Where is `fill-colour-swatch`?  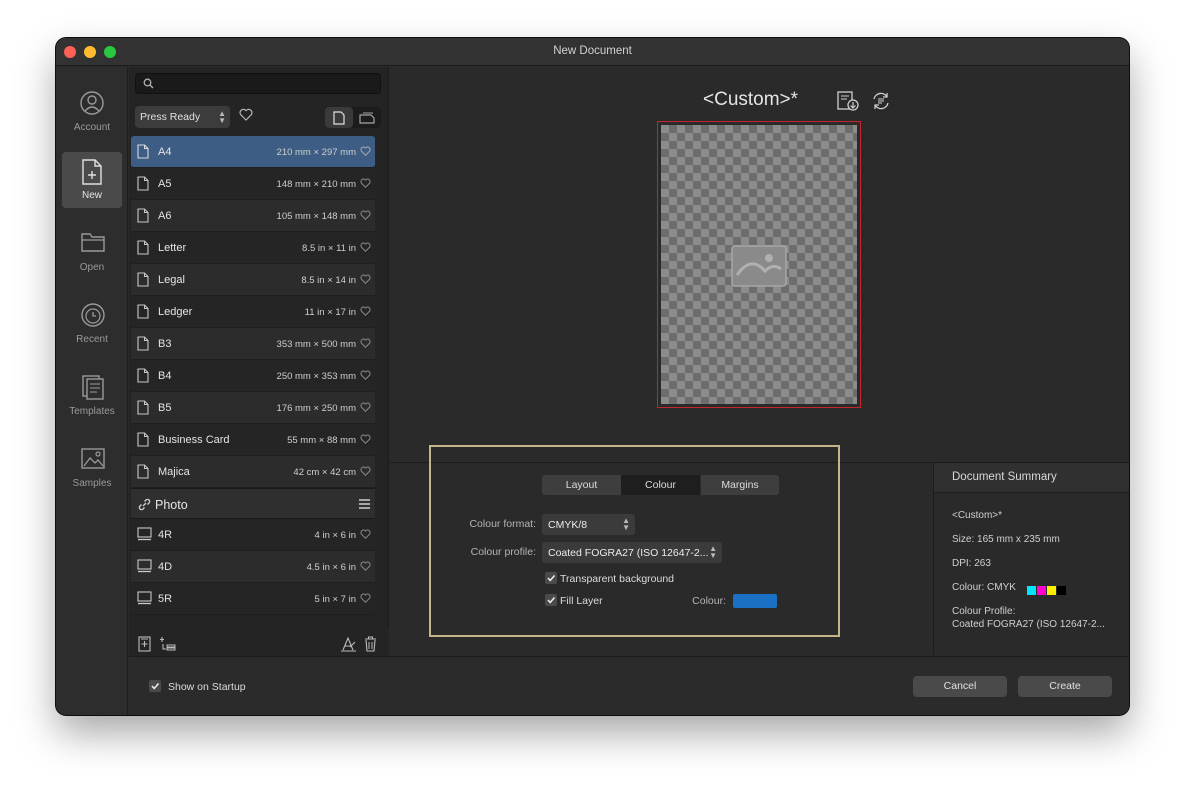
fill-colour-swatch is located at coordinates (755, 601).